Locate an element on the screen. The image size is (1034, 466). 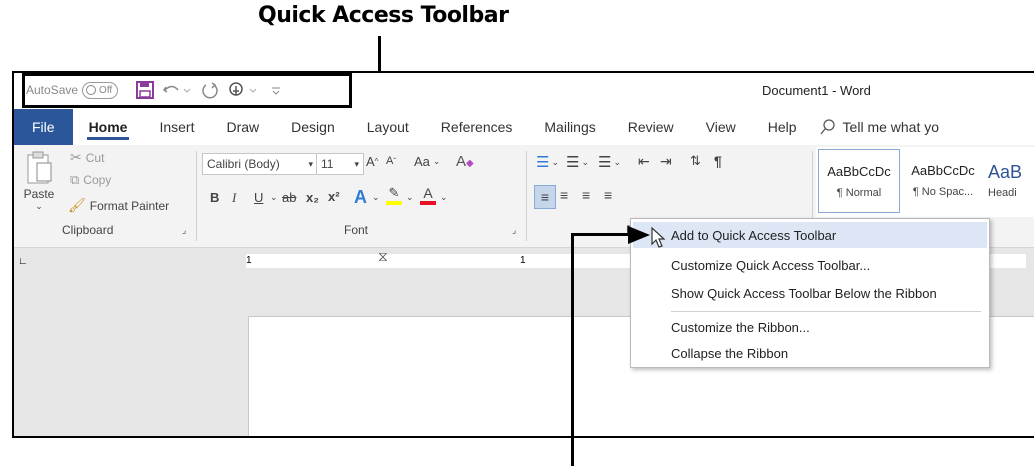
justify-button: ≡ is located at coordinates (608, 195).